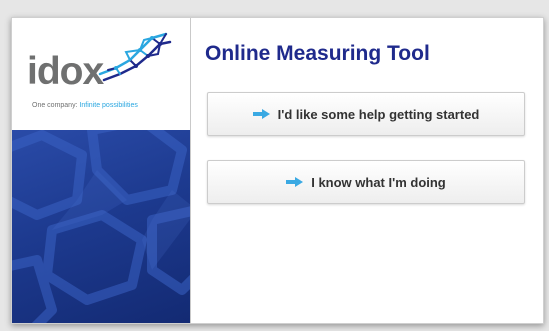 The width and height of the screenshot is (549, 331). What do you see at coordinates (56, 105) in the screenshot?
I see `tagline-part1: One company:` at bounding box center [56, 105].